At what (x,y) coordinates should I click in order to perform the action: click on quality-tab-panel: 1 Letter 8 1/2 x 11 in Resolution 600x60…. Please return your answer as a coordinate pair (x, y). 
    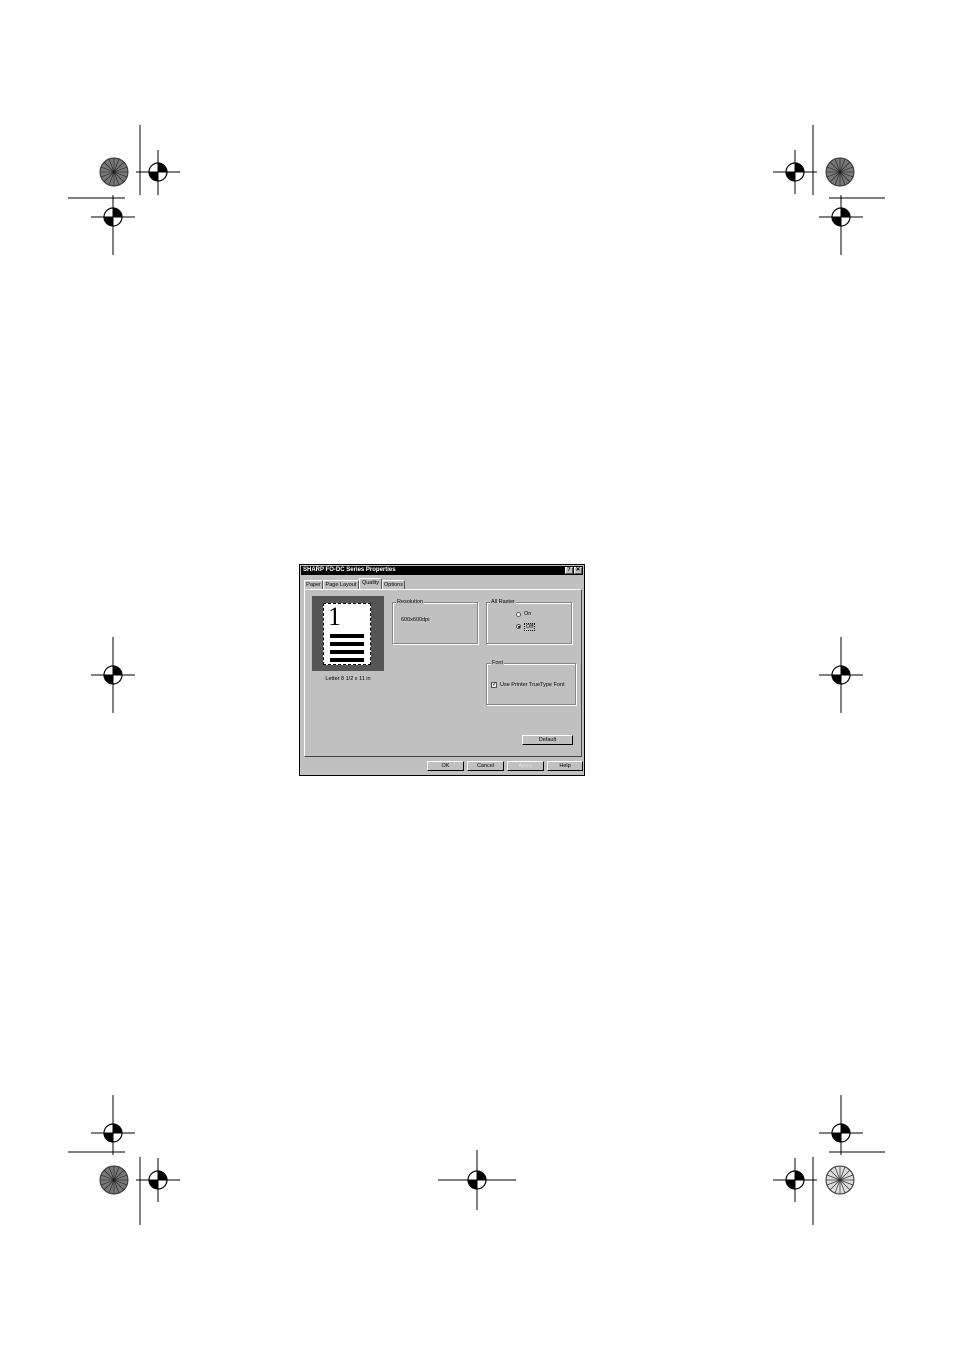
    Looking at the image, I should click on (443, 673).